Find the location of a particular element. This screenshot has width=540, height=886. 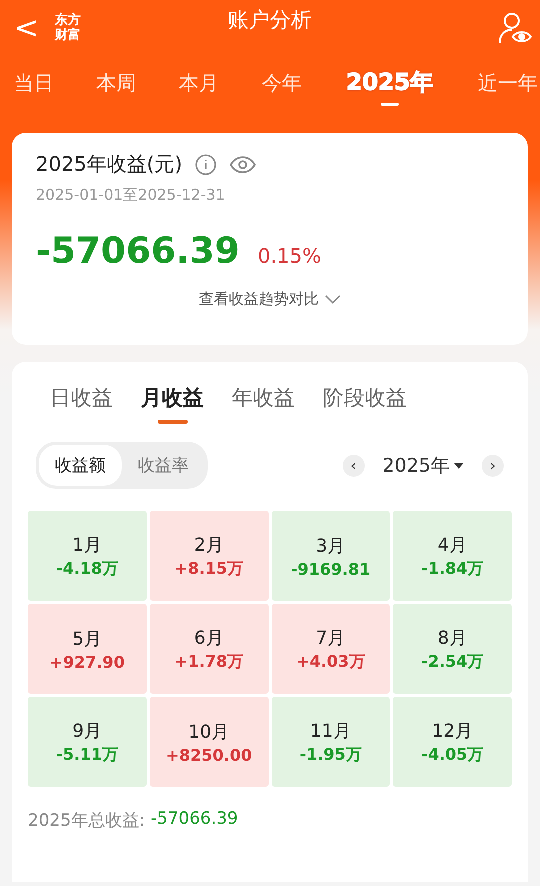

next-year-button: › is located at coordinates (493, 465).